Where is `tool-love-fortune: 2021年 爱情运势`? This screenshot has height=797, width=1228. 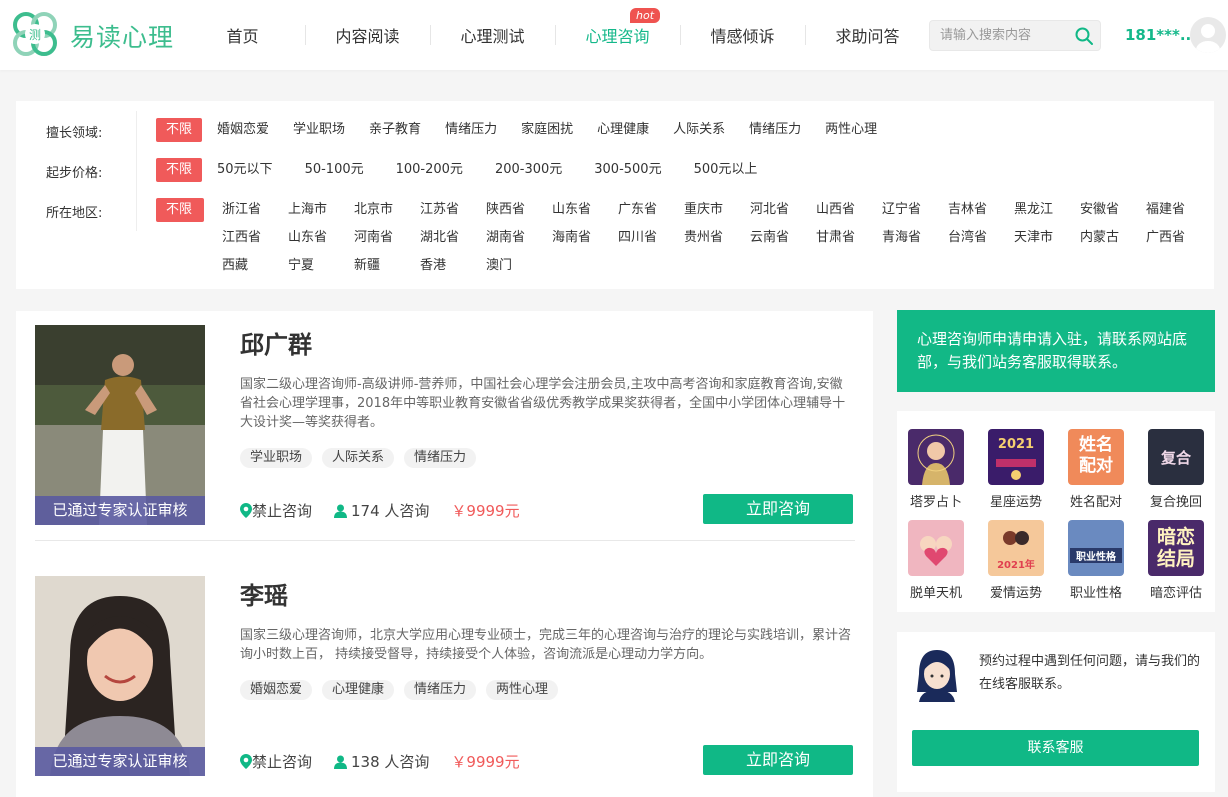 tool-love-fortune: 2021年 爱情运势 is located at coordinates (1016, 560).